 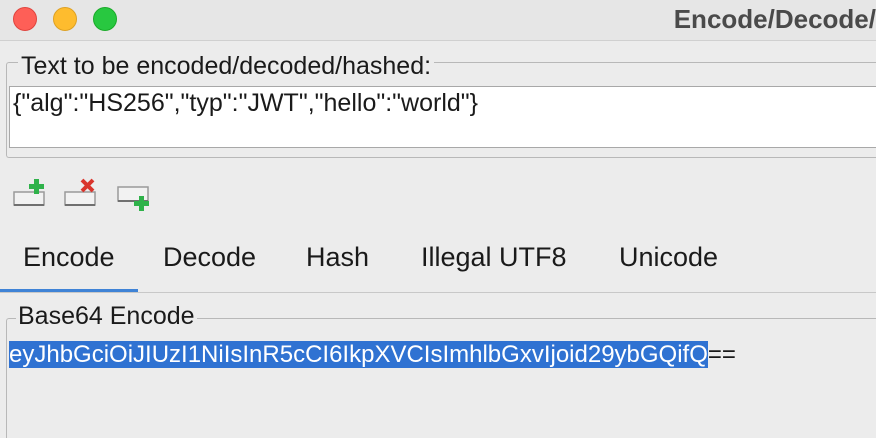 I want to click on tab-decode: Decode, so click(x=209, y=257).